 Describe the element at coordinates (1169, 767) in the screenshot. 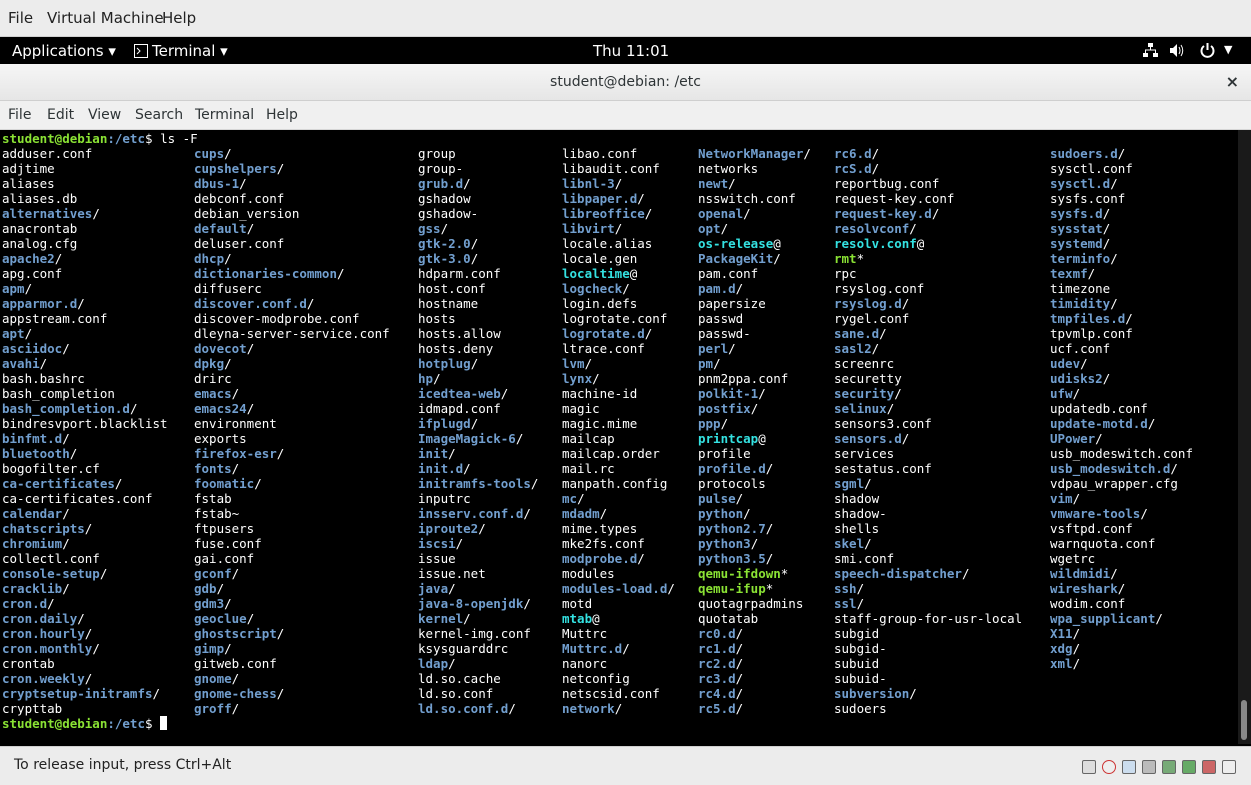

I see `network-adapter-icon` at that location.